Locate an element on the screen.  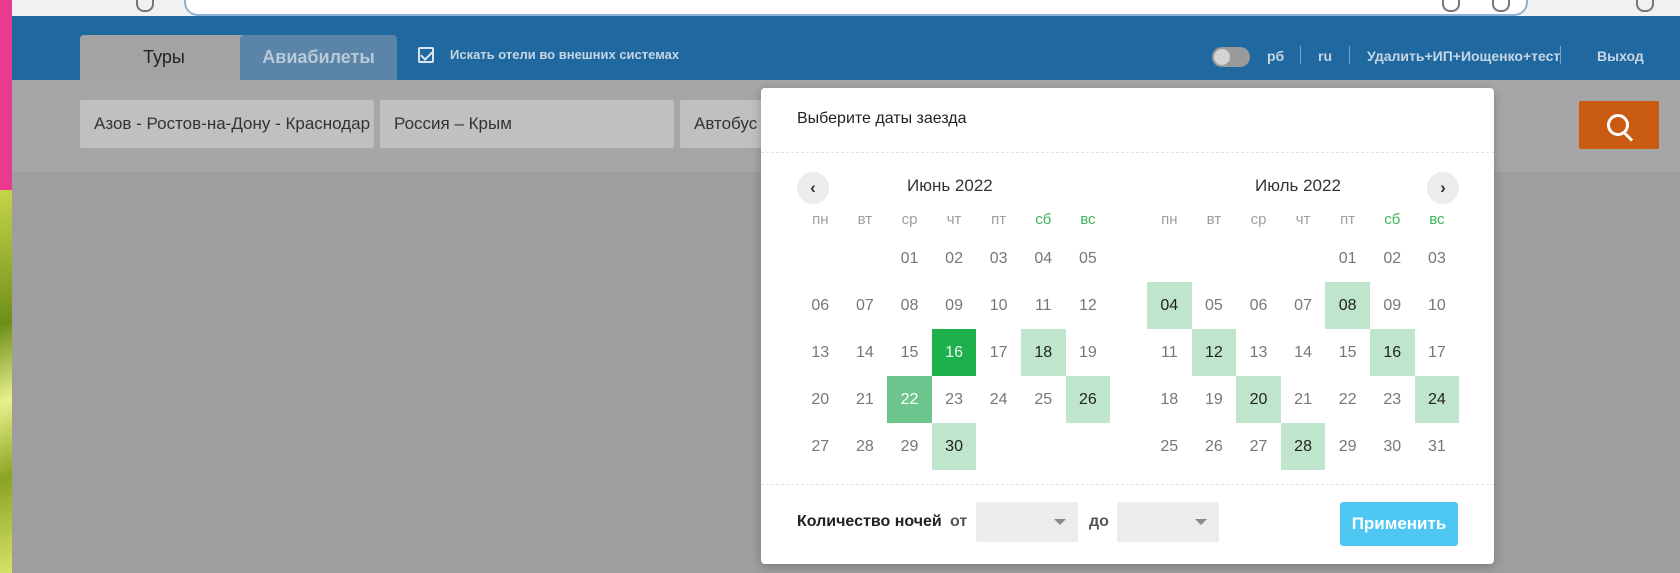
calendar-day: 21 is located at coordinates (864, 399).